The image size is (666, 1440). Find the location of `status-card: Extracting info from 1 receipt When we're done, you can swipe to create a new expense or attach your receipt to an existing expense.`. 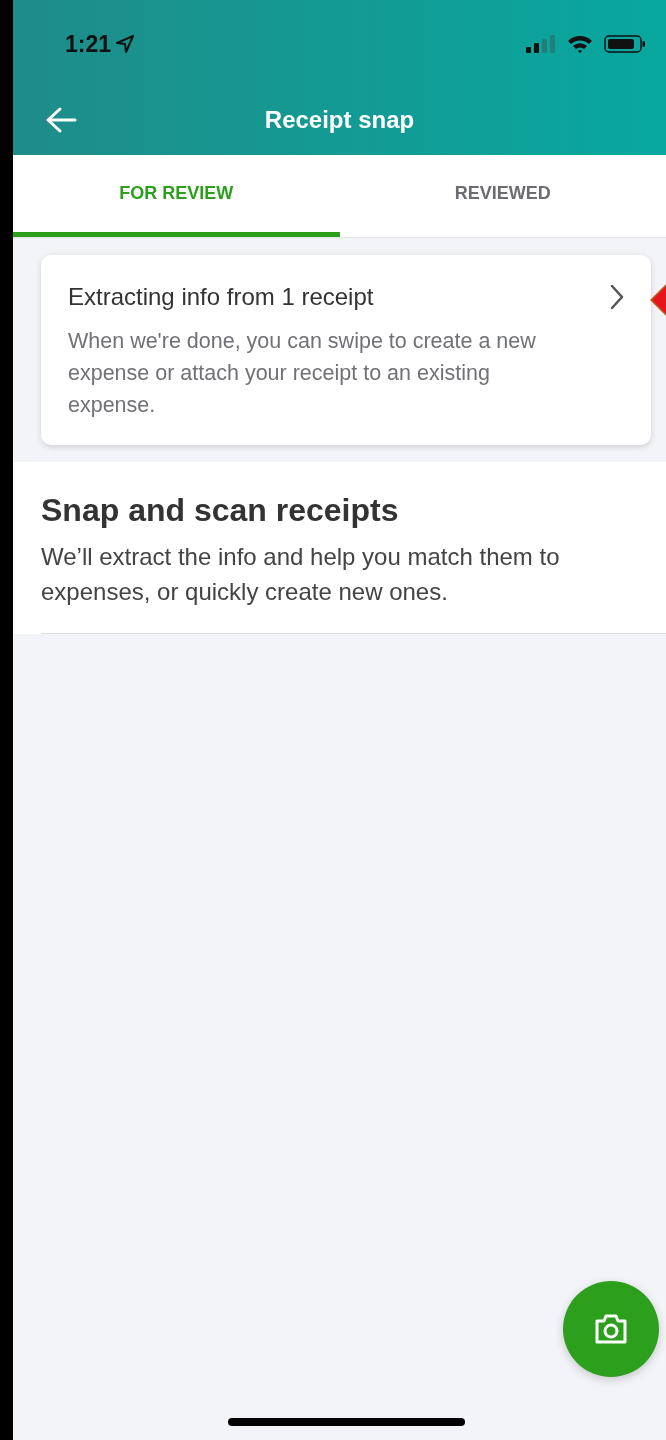

status-card: Extracting info from 1 receipt When we're done, you can swipe to create a new expense or attach your receipt to an existing expense. is located at coordinates (346, 350).